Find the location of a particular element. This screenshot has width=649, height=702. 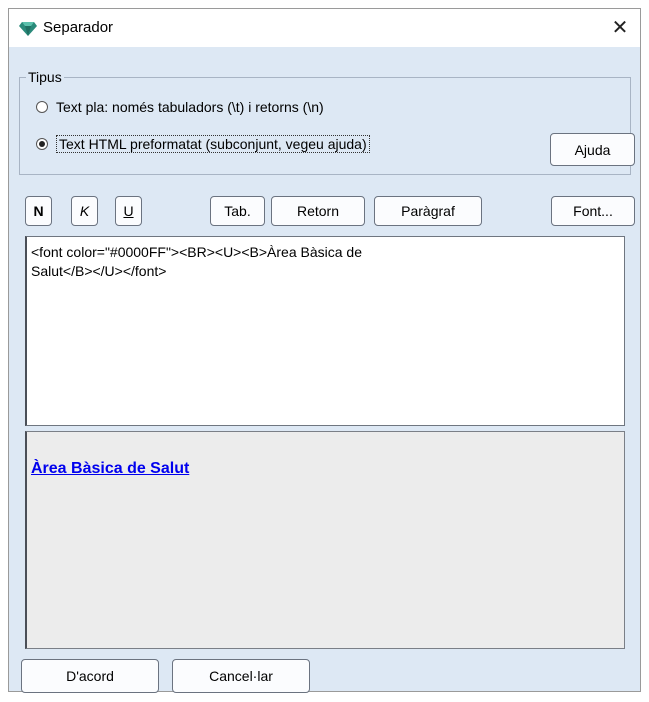

ok-button-label: D'acord is located at coordinates (90, 676).